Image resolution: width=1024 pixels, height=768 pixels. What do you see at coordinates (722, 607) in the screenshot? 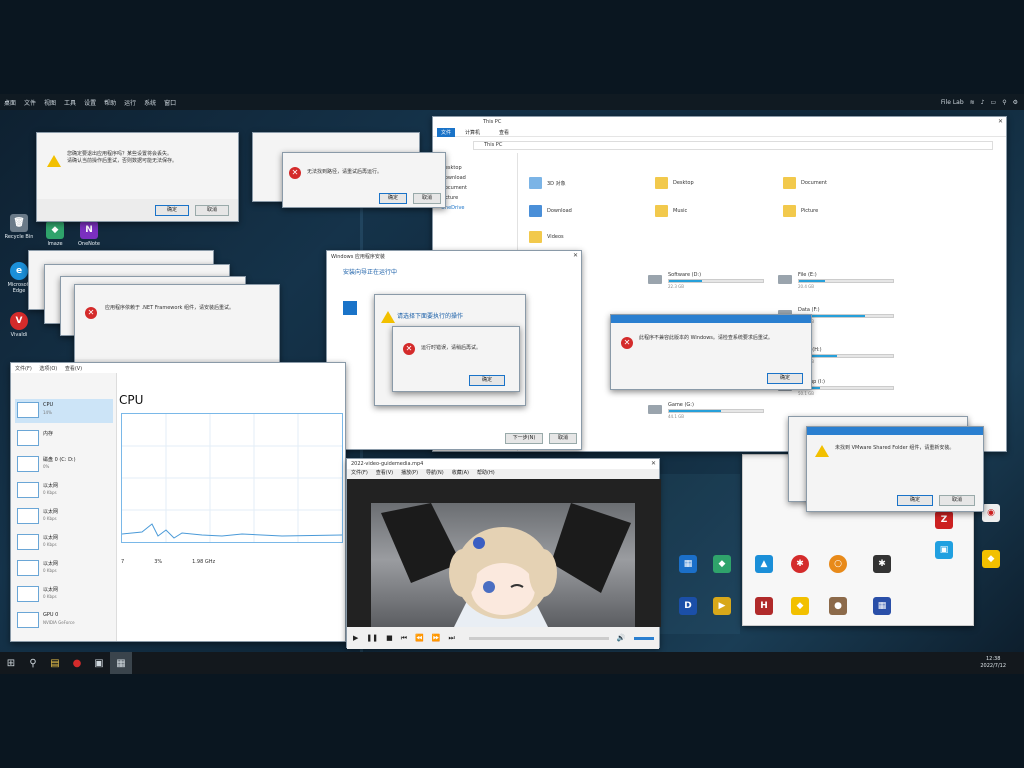
I see `desktop-icon-app: ▶` at bounding box center [722, 607].